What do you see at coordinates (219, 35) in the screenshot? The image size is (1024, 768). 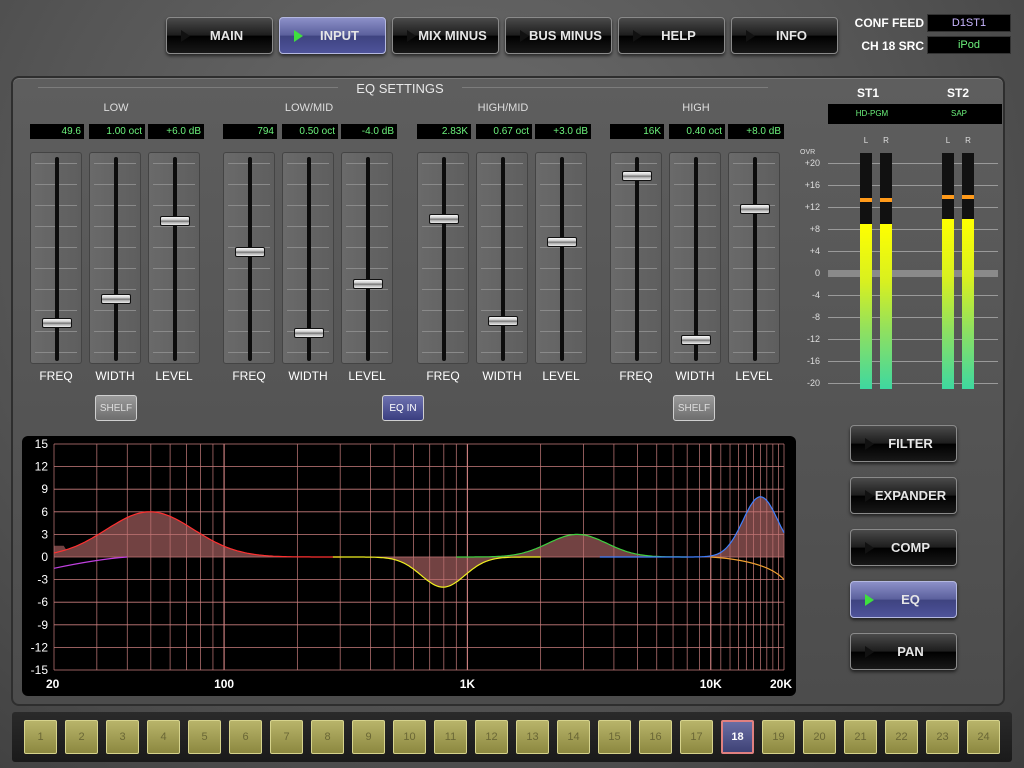 I see `nav-main-button: MAIN` at bounding box center [219, 35].